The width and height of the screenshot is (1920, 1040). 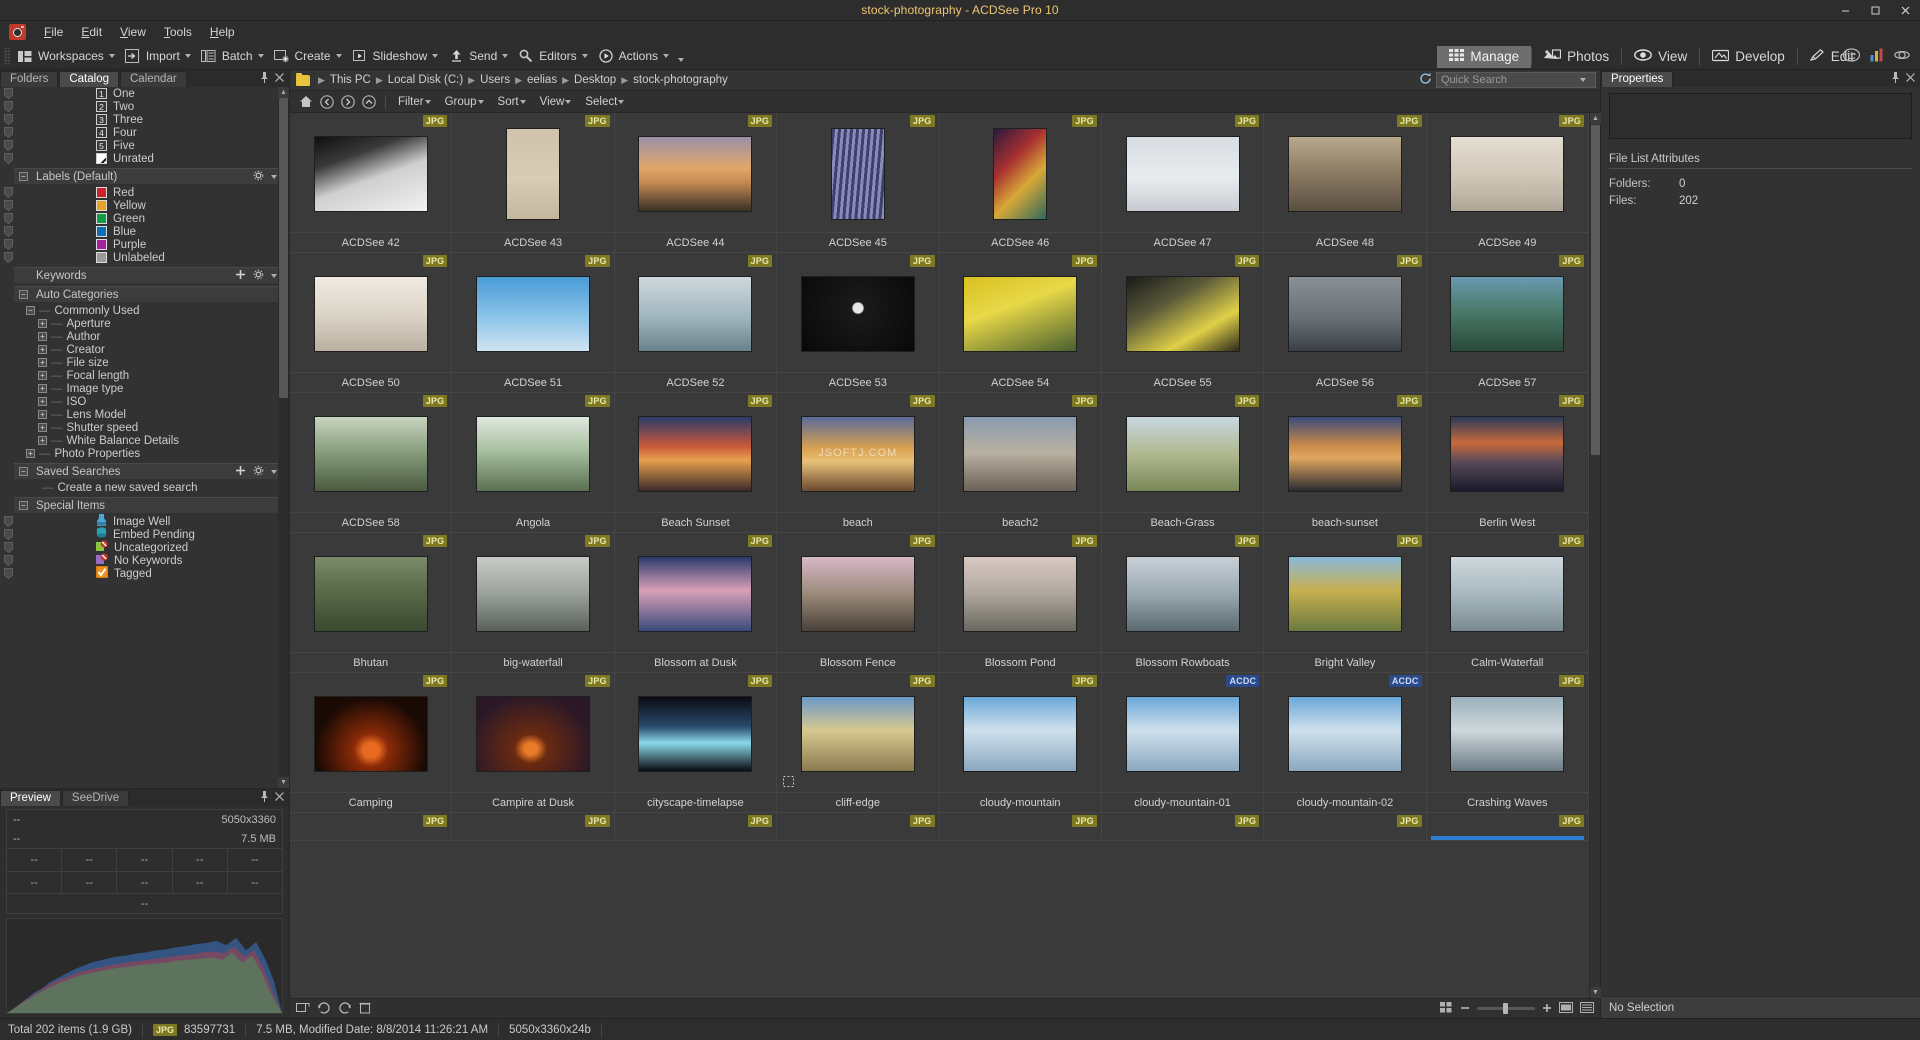 What do you see at coordinates (240, 276) in the screenshot?
I see `plus-icon` at bounding box center [240, 276].